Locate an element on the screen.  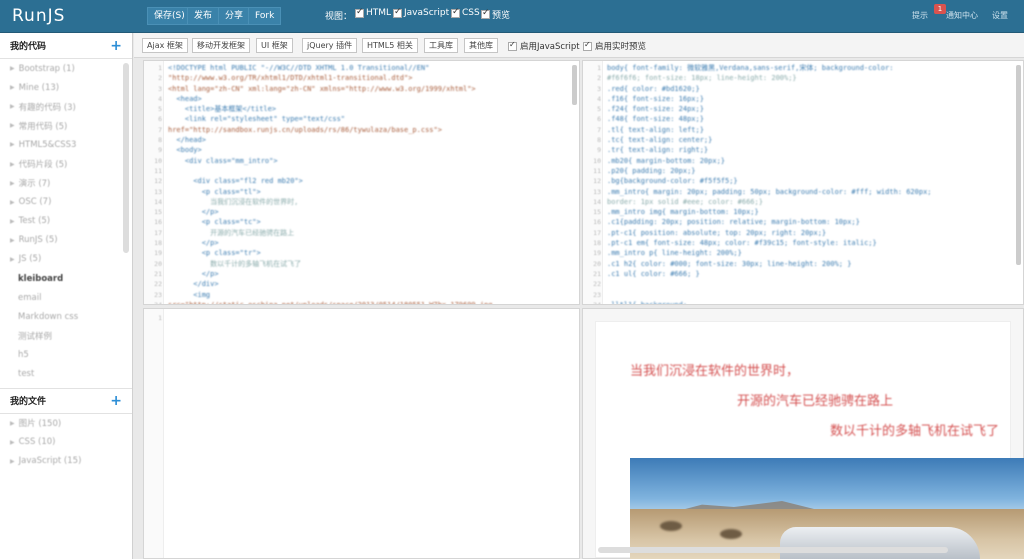
sidebar-file-folder: ▶ CSS (10) is located at coordinates (66, 442).